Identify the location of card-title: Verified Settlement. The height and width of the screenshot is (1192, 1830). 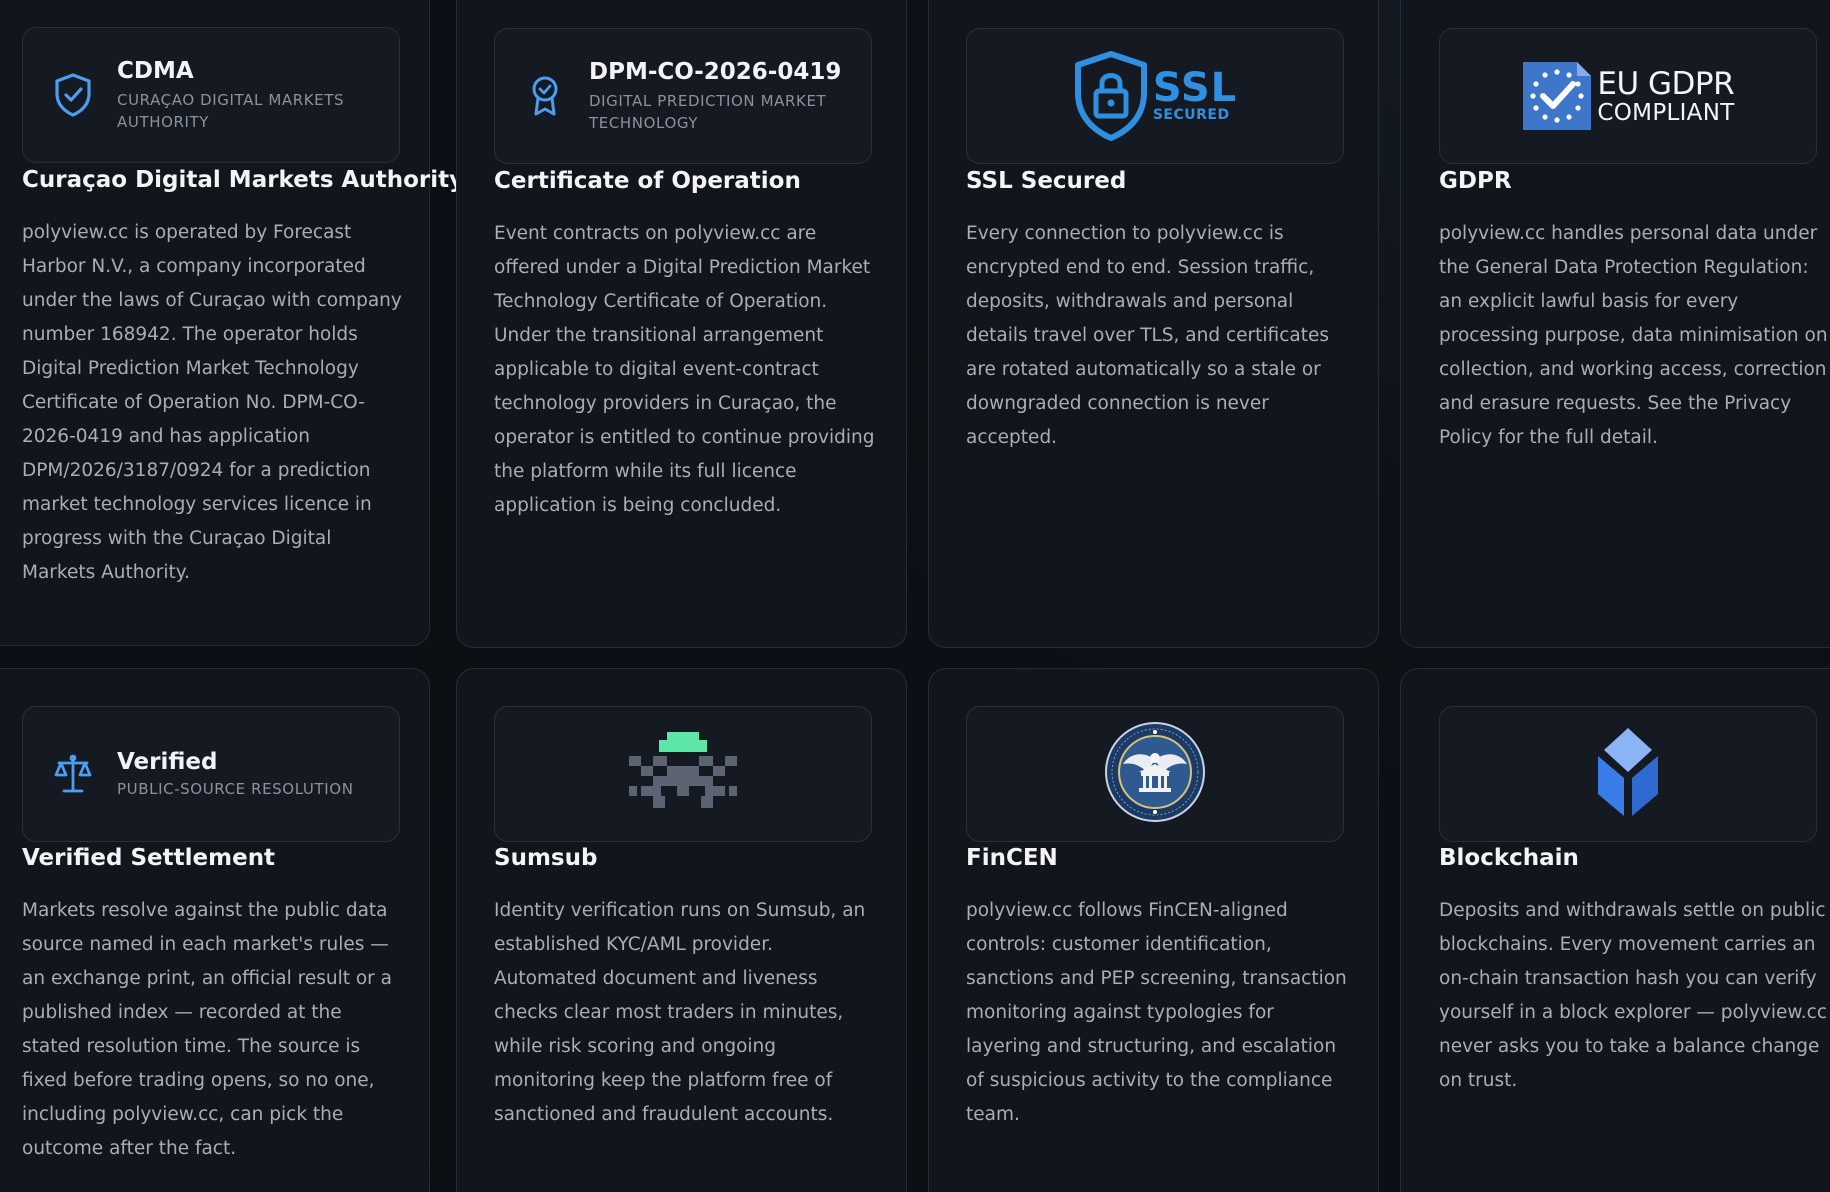
(149, 858).